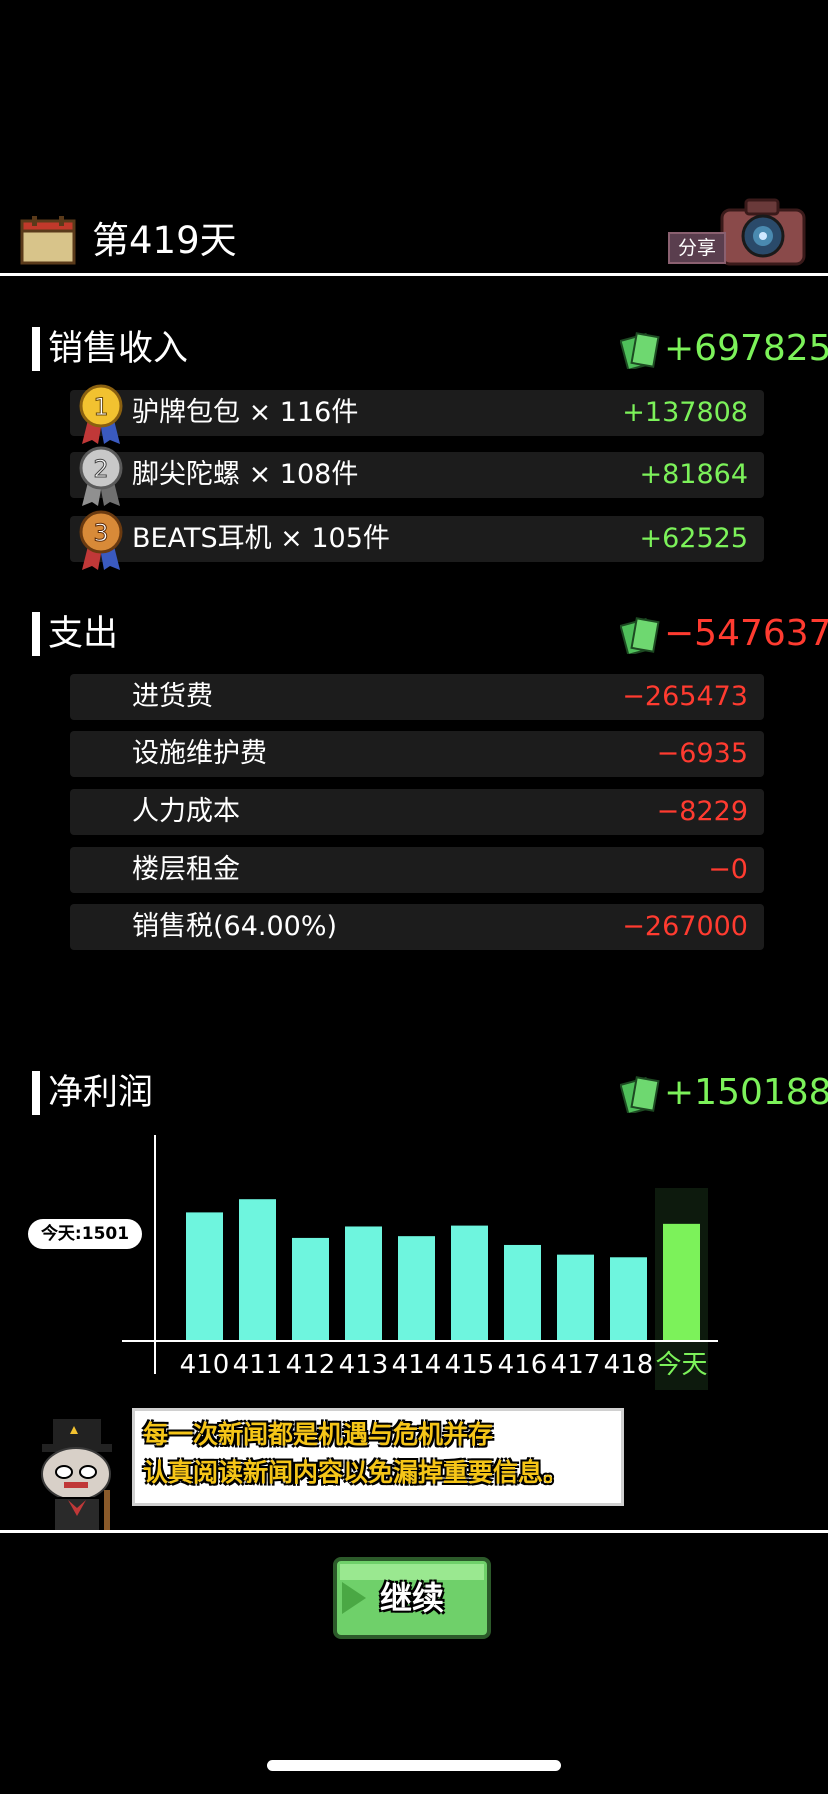  What do you see at coordinates (311, 1365) in the screenshot?
I see `x-tick-label: 412` at bounding box center [311, 1365].